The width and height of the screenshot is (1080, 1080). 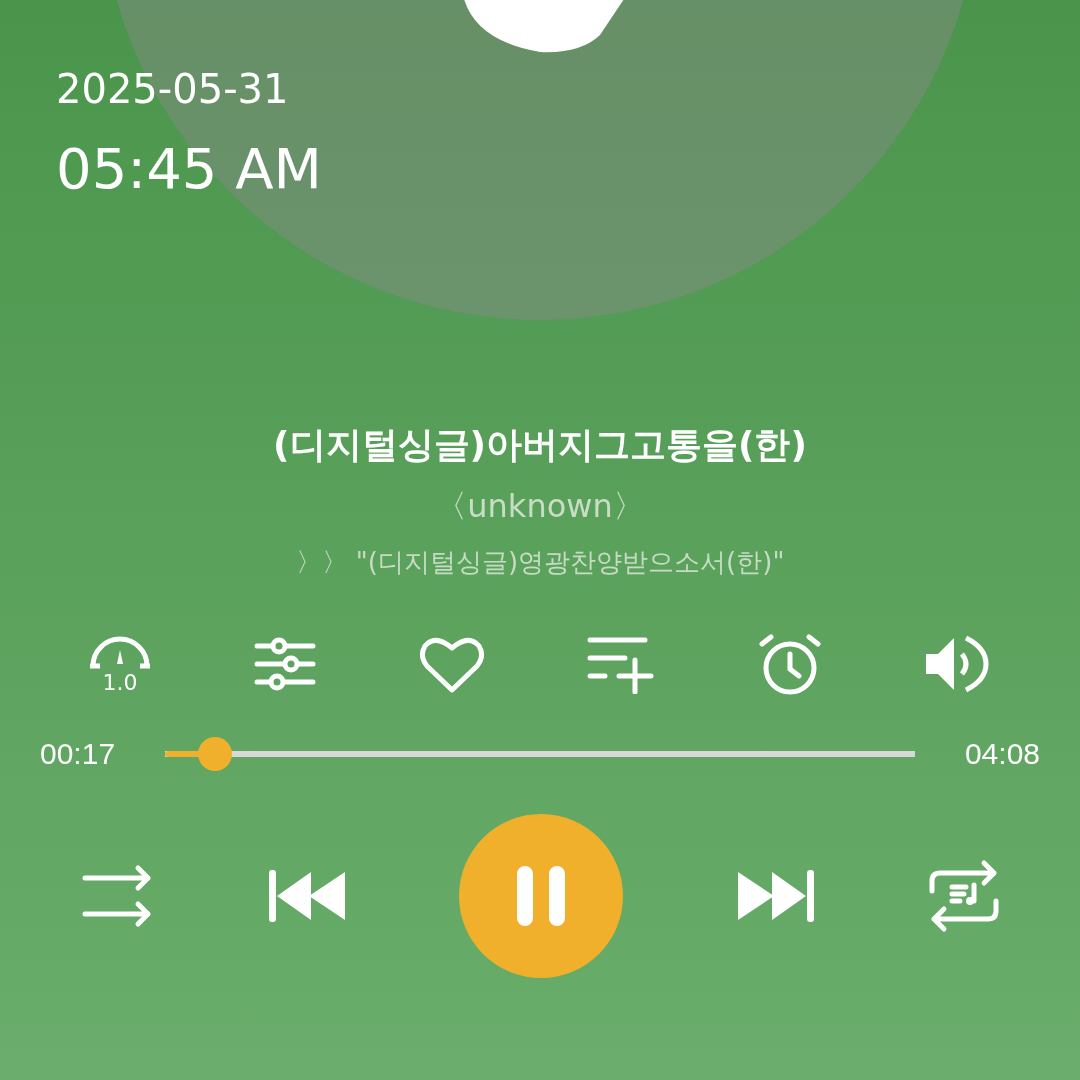 I want to click on elapsed-time: 00:17, so click(x=78, y=754).